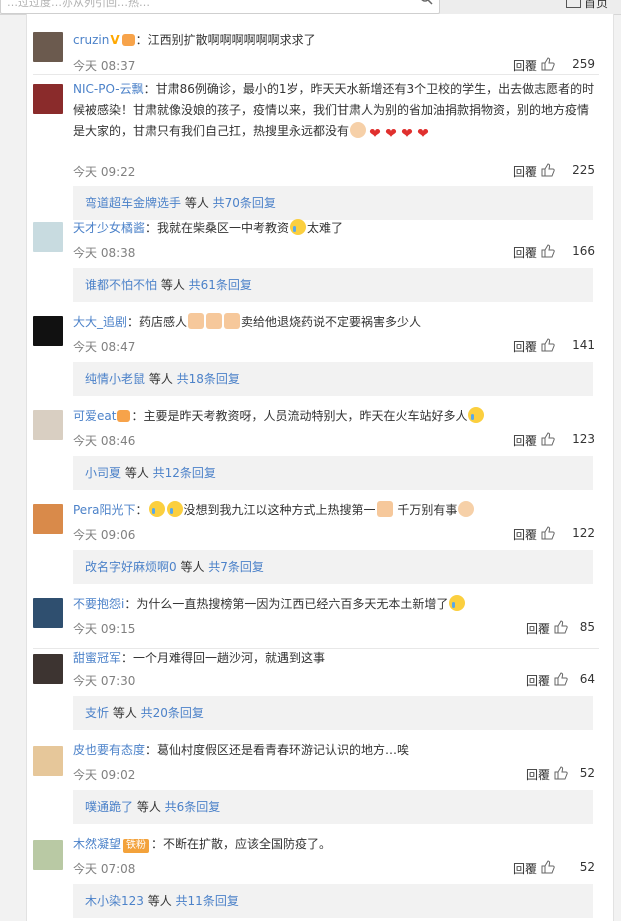 The height and width of the screenshot is (921, 621). I want to click on comment-text: ：江西别扩散啊啊啊啊啊啊求求了, so click(225, 40).